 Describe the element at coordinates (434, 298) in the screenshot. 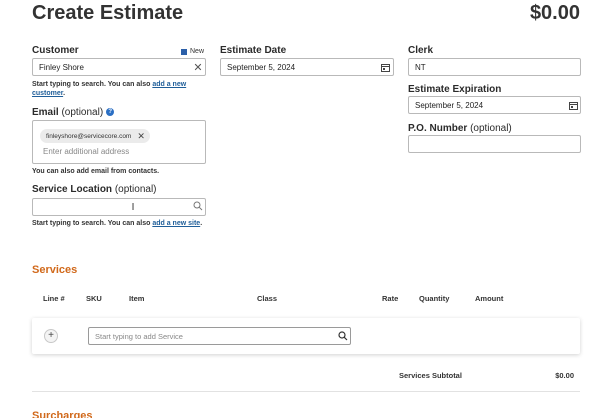

I see `column-quantity: Quantity` at that location.